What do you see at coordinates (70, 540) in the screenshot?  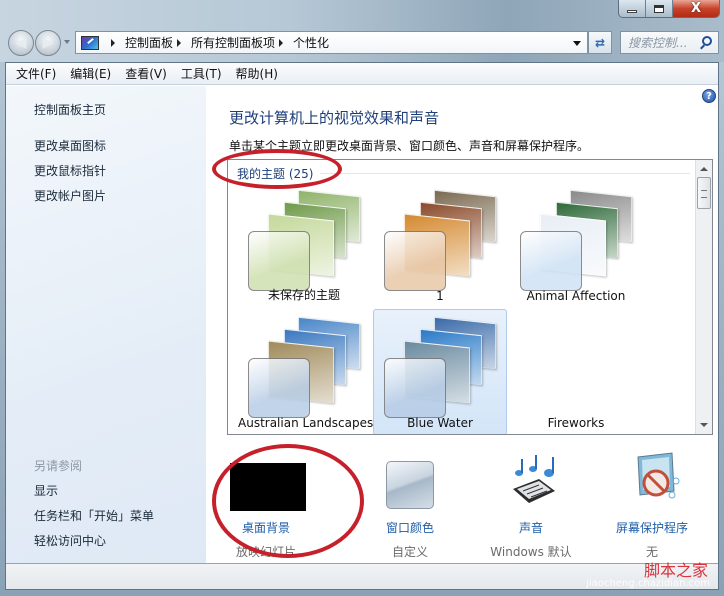 I see `sidebar-link-ease-of-access: 轻松访问中心` at bounding box center [70, 540].